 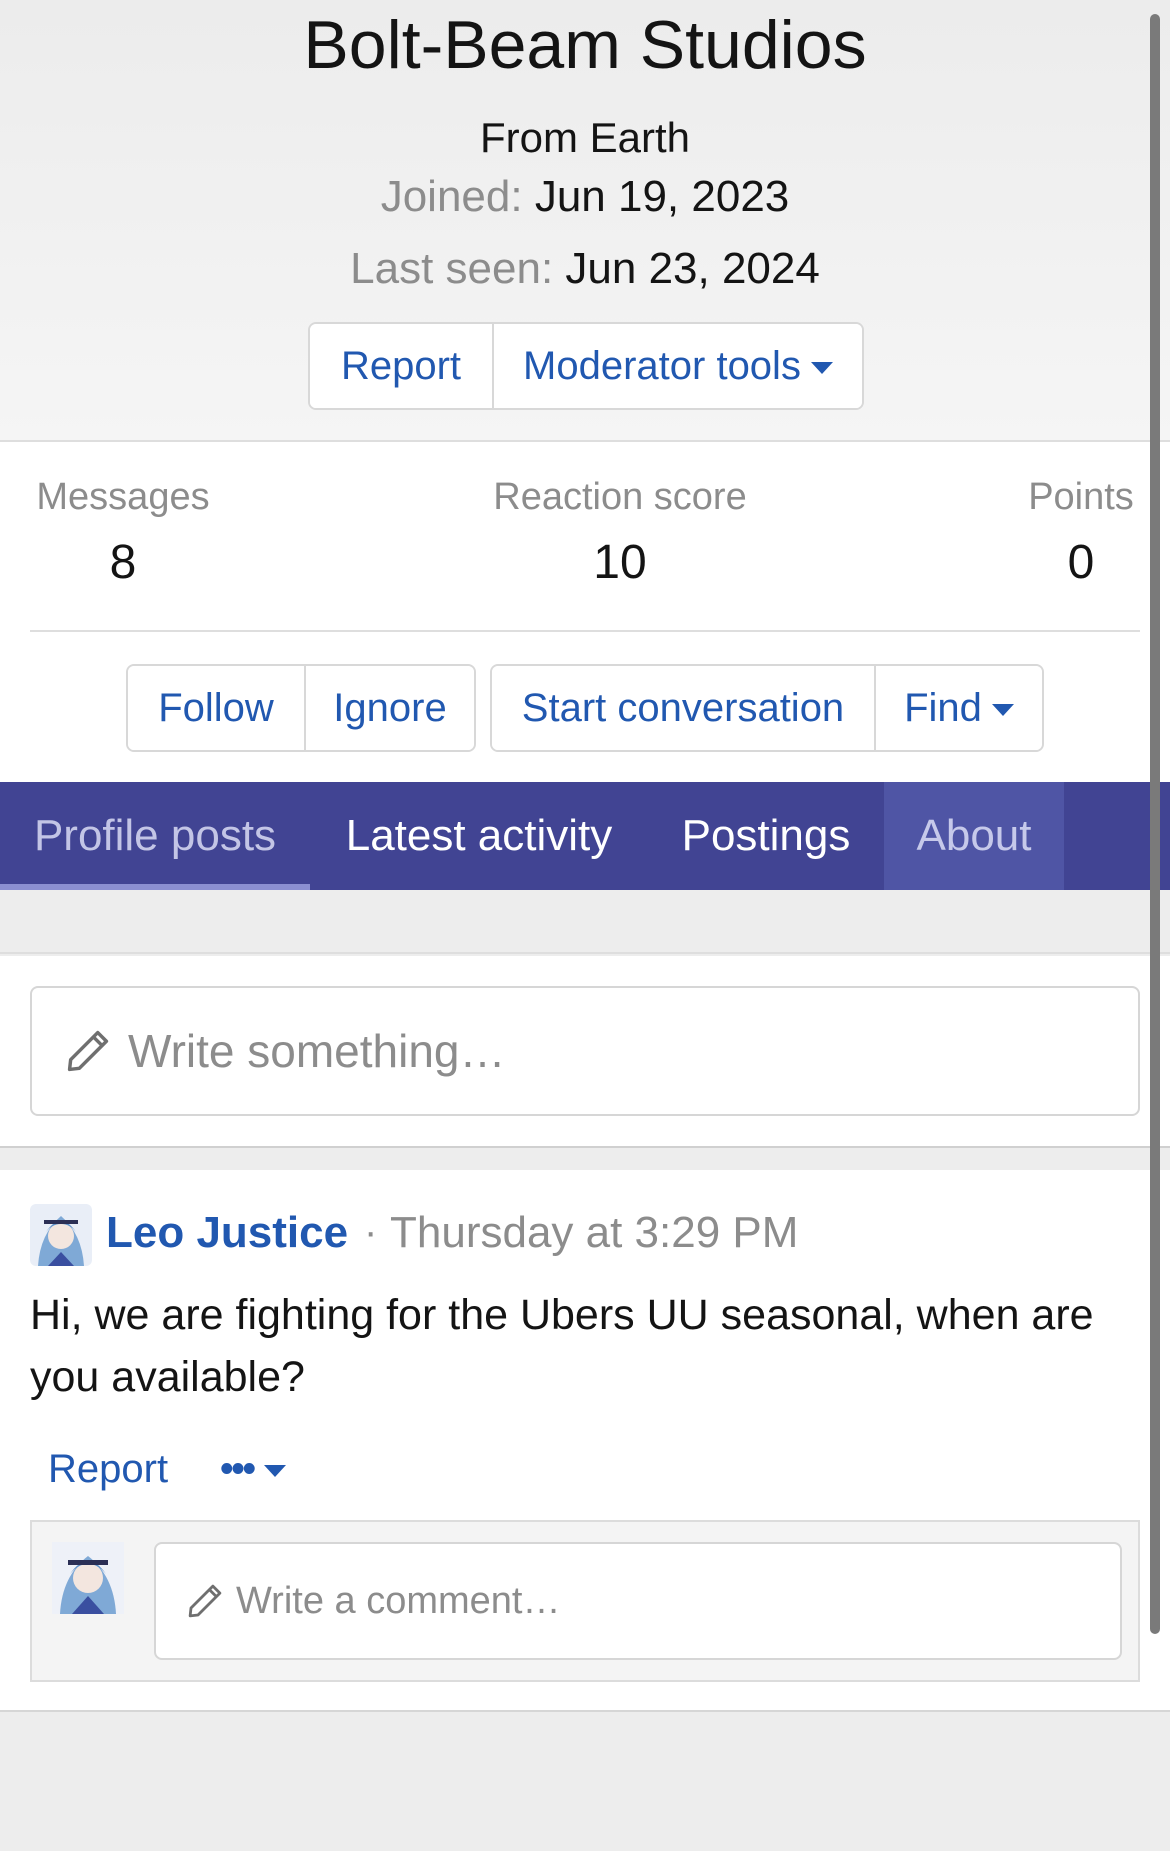 I want to click on moderator-tools-label: Moderator tools, so click(x=662, y=365).